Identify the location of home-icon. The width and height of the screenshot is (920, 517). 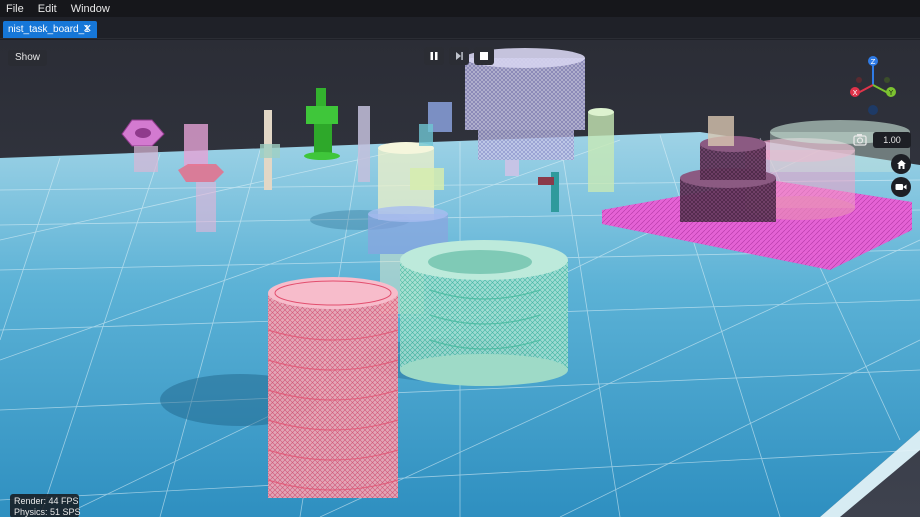
(901, 164).